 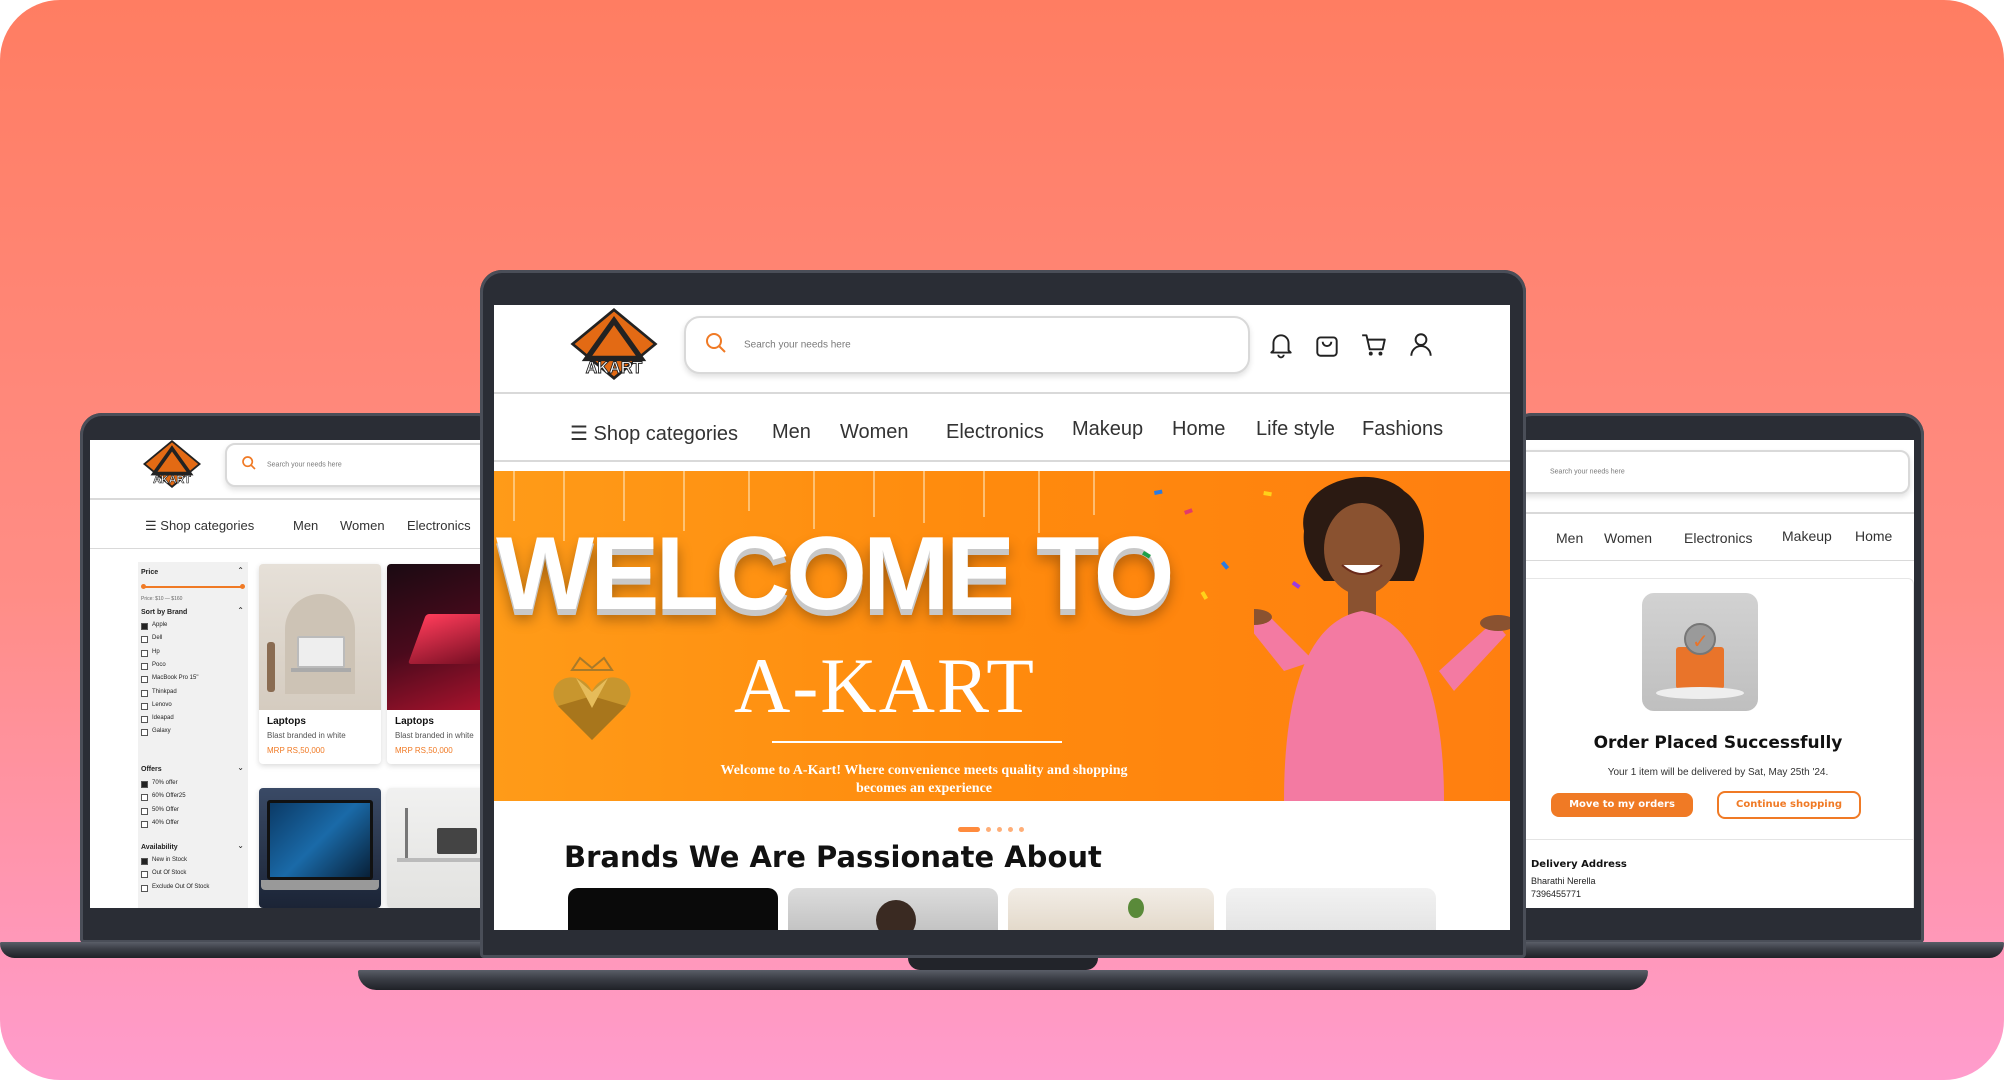 What do you see at coordinates (164, 691) in the screenshot?
I see `brand-filter-label: Thinkpad` at bounding box center [164, 691].